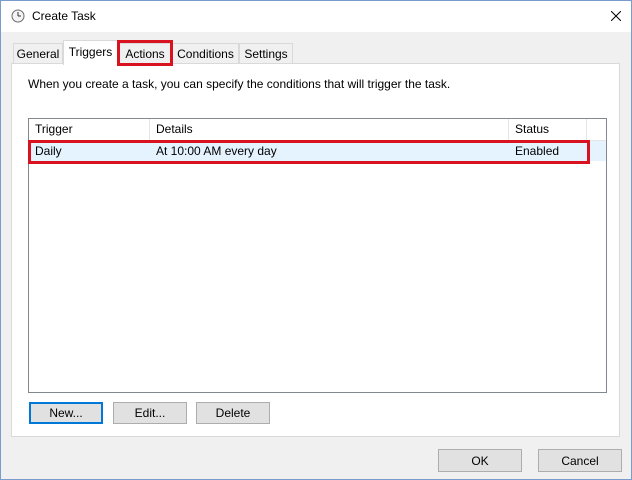 Image resolution: width=632 pixels, height=480 pixels. I want to click on row-status-cell: Enabled, so click(537, 151).